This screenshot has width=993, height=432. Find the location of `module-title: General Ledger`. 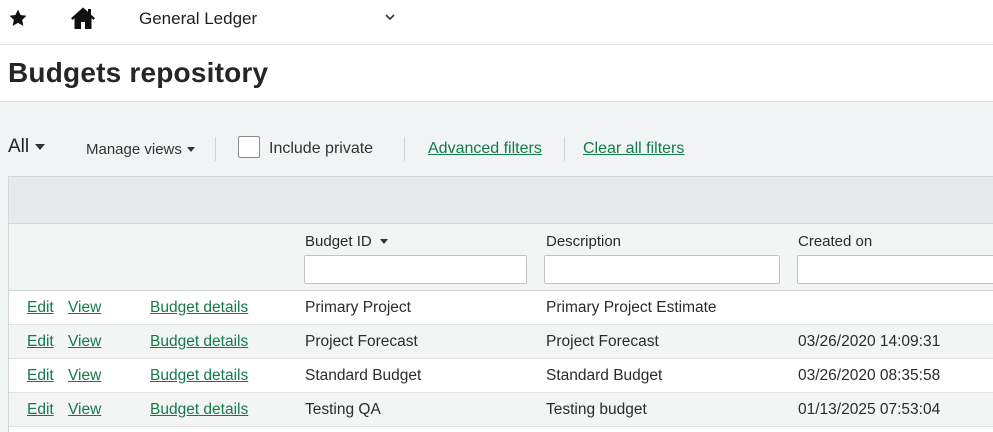

module-title: General Ledger is located at coordinates (198, 19).